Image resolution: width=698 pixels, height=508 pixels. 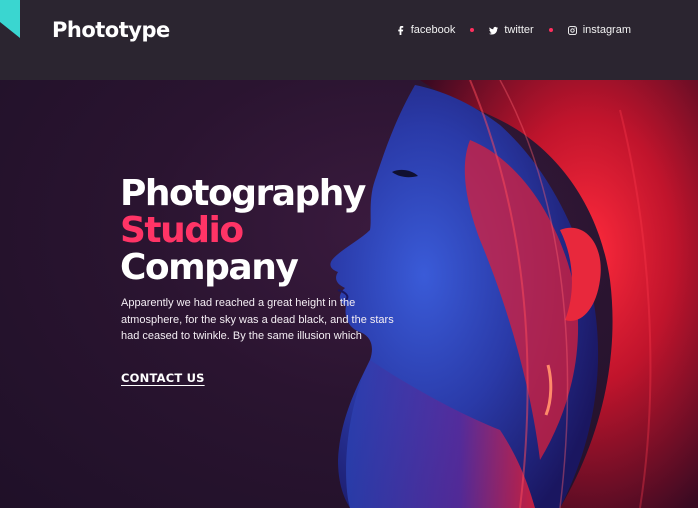 I want to click on hero-title-line3: Company, so click(x=209, y=267).